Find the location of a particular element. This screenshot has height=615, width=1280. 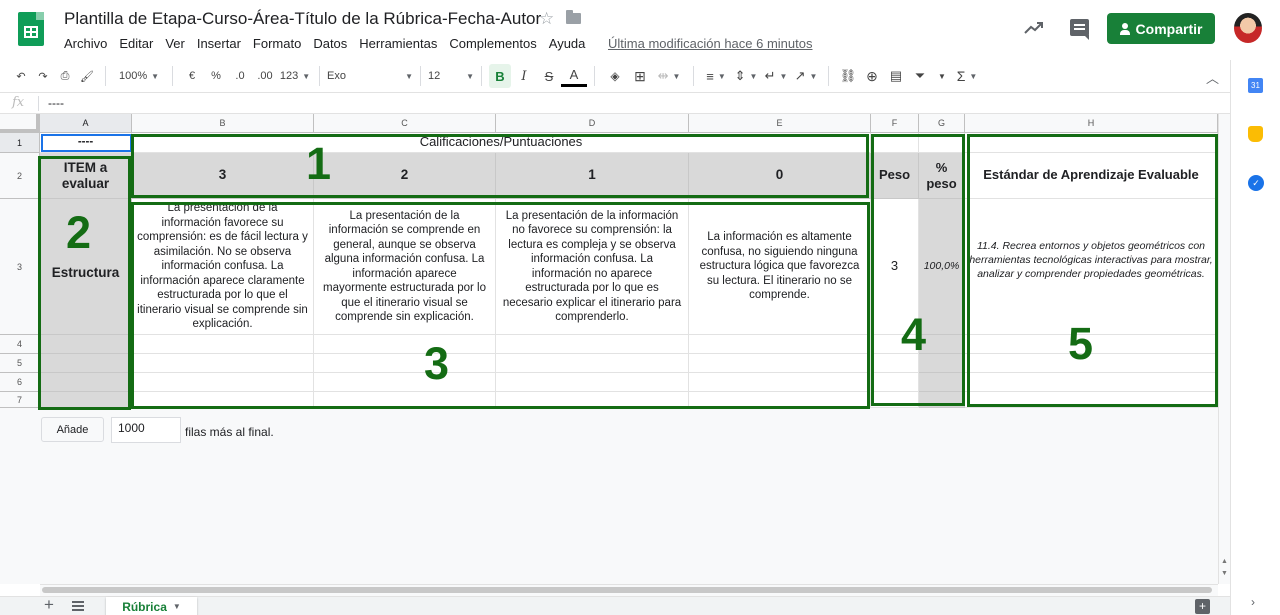

menu-herramientas: Herramientas is located at coordinates (398, 43).